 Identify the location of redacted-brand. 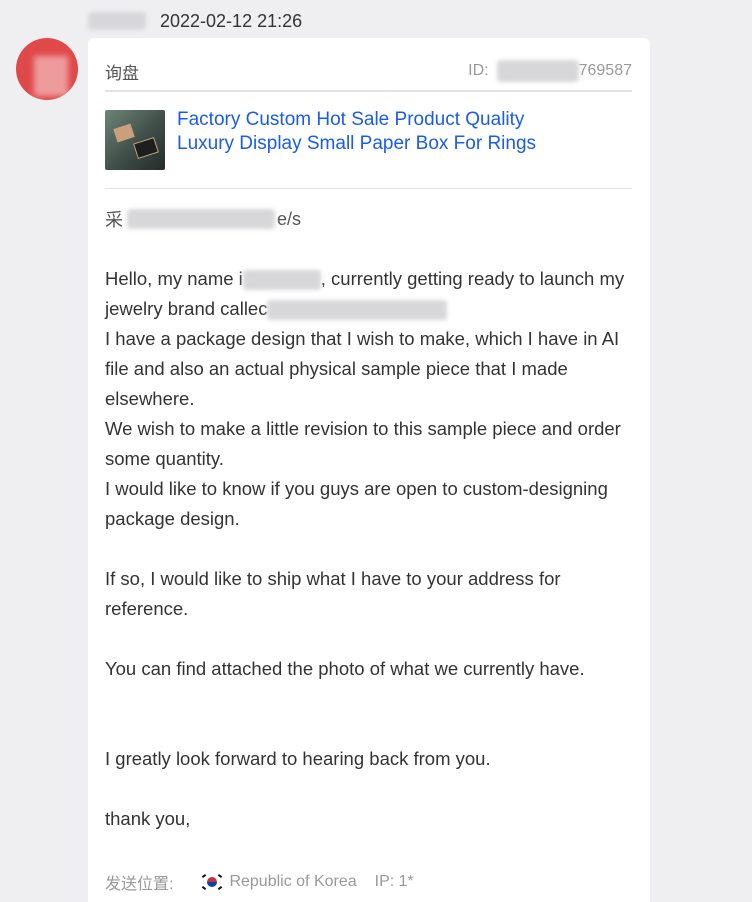
(357, 310).